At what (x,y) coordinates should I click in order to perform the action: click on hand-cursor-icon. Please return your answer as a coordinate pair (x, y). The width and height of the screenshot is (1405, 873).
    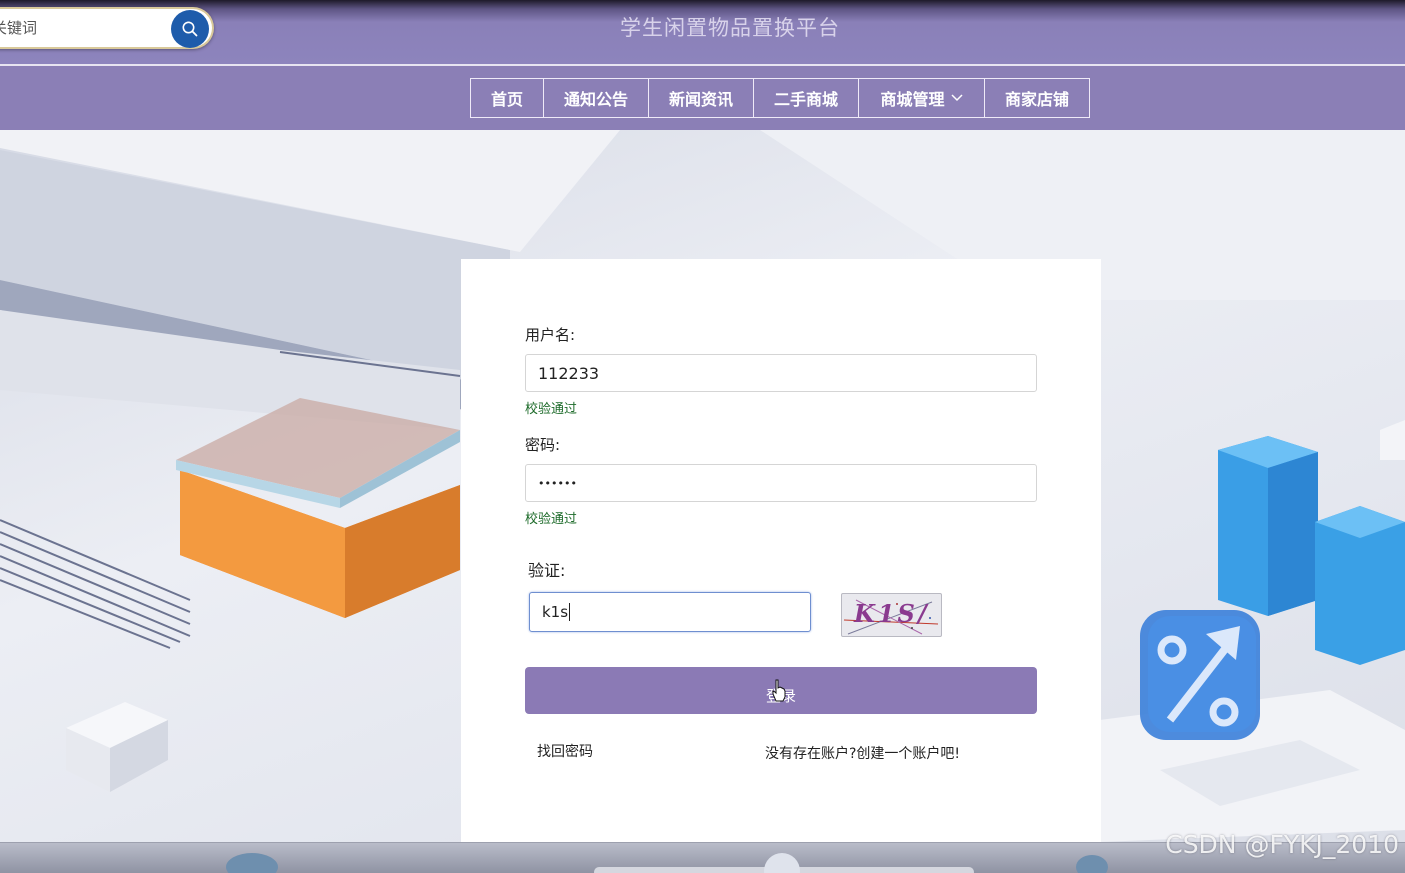
    Looking at the image, I should click on (779, 690).